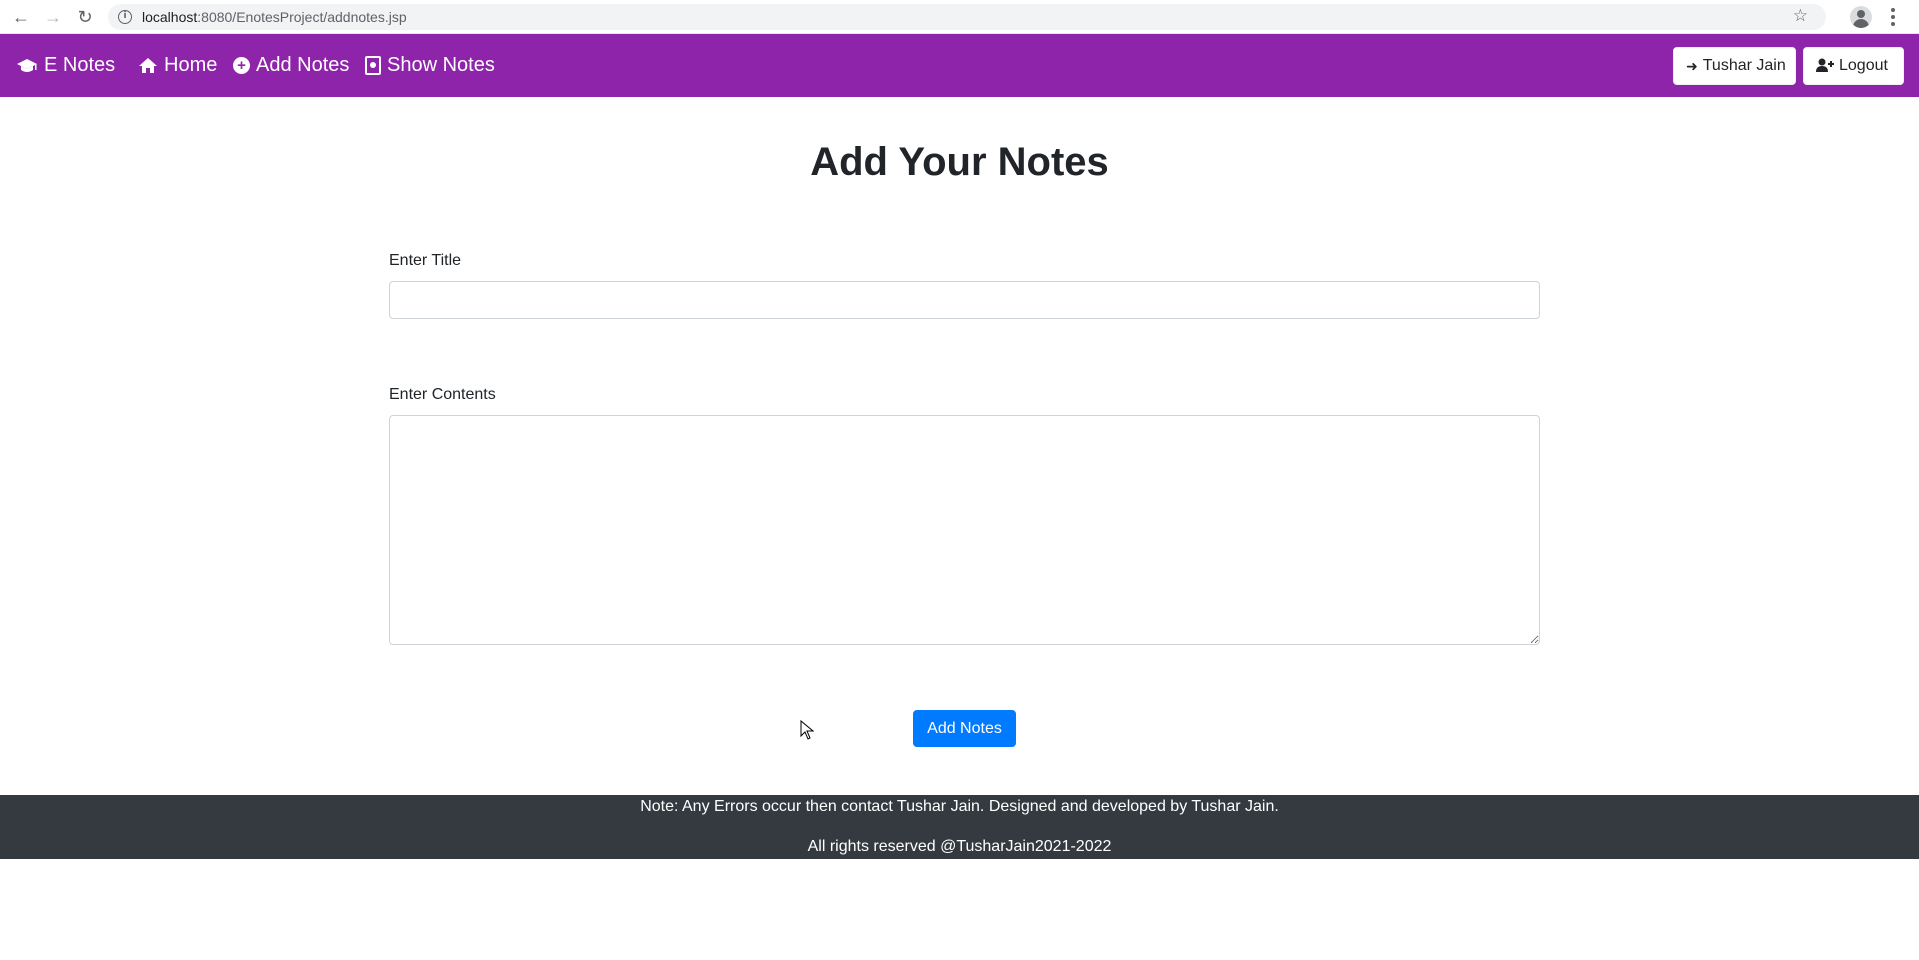 The height and width of the screenshot is (960, 1919). I want to click on profile-icon, so click(1861, 17).